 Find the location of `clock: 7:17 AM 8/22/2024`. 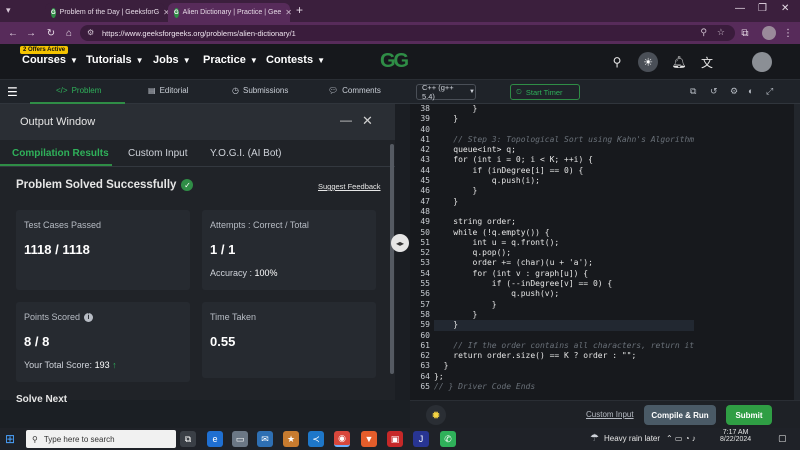

clock: 7:17 AM 8/22/2024 is located at coordinates (735, 436).